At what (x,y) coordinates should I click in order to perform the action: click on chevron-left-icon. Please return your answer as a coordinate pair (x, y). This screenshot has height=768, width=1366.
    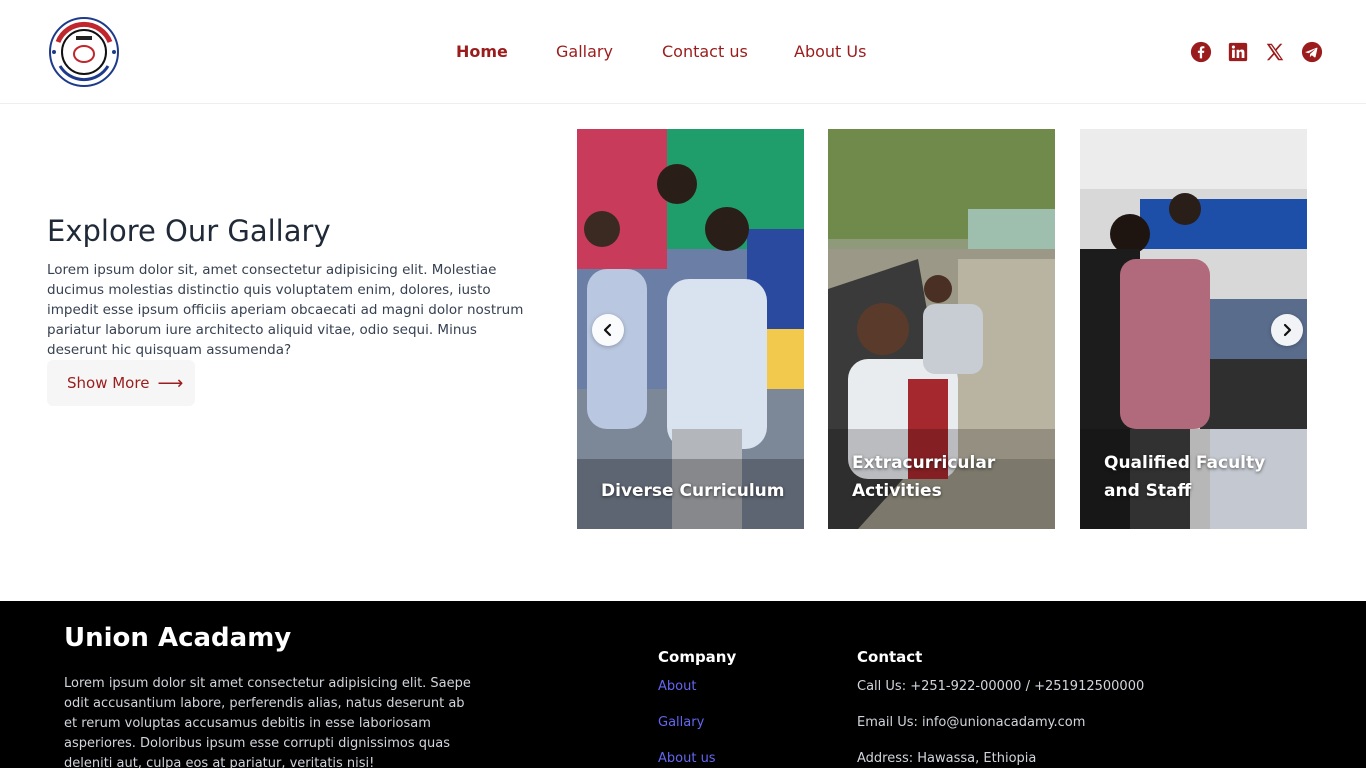
    Looking at the image, I should click on (607, 330).